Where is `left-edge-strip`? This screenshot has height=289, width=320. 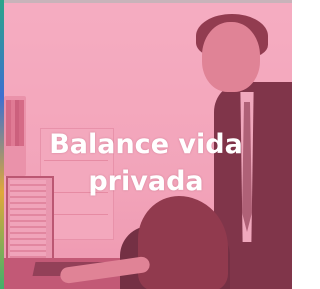
left-edge-strip is located at coordinates (2, 144).